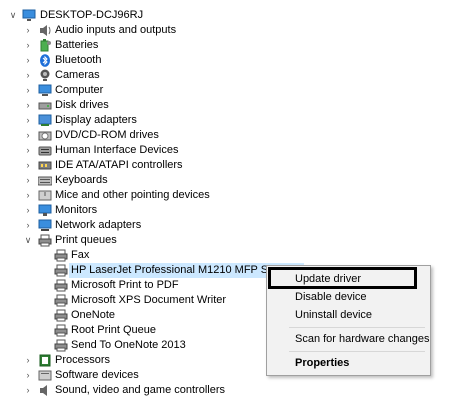 The width and height of the screenshot is (474, 413). I want to click on tree-item-disk-drives: › Disk drives, so click(237, 105).